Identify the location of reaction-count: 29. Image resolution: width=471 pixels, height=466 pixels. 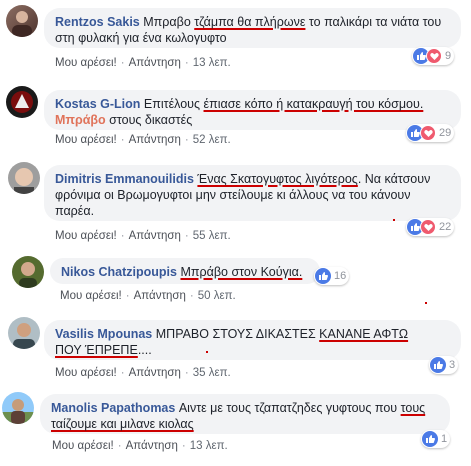
(430, 133).